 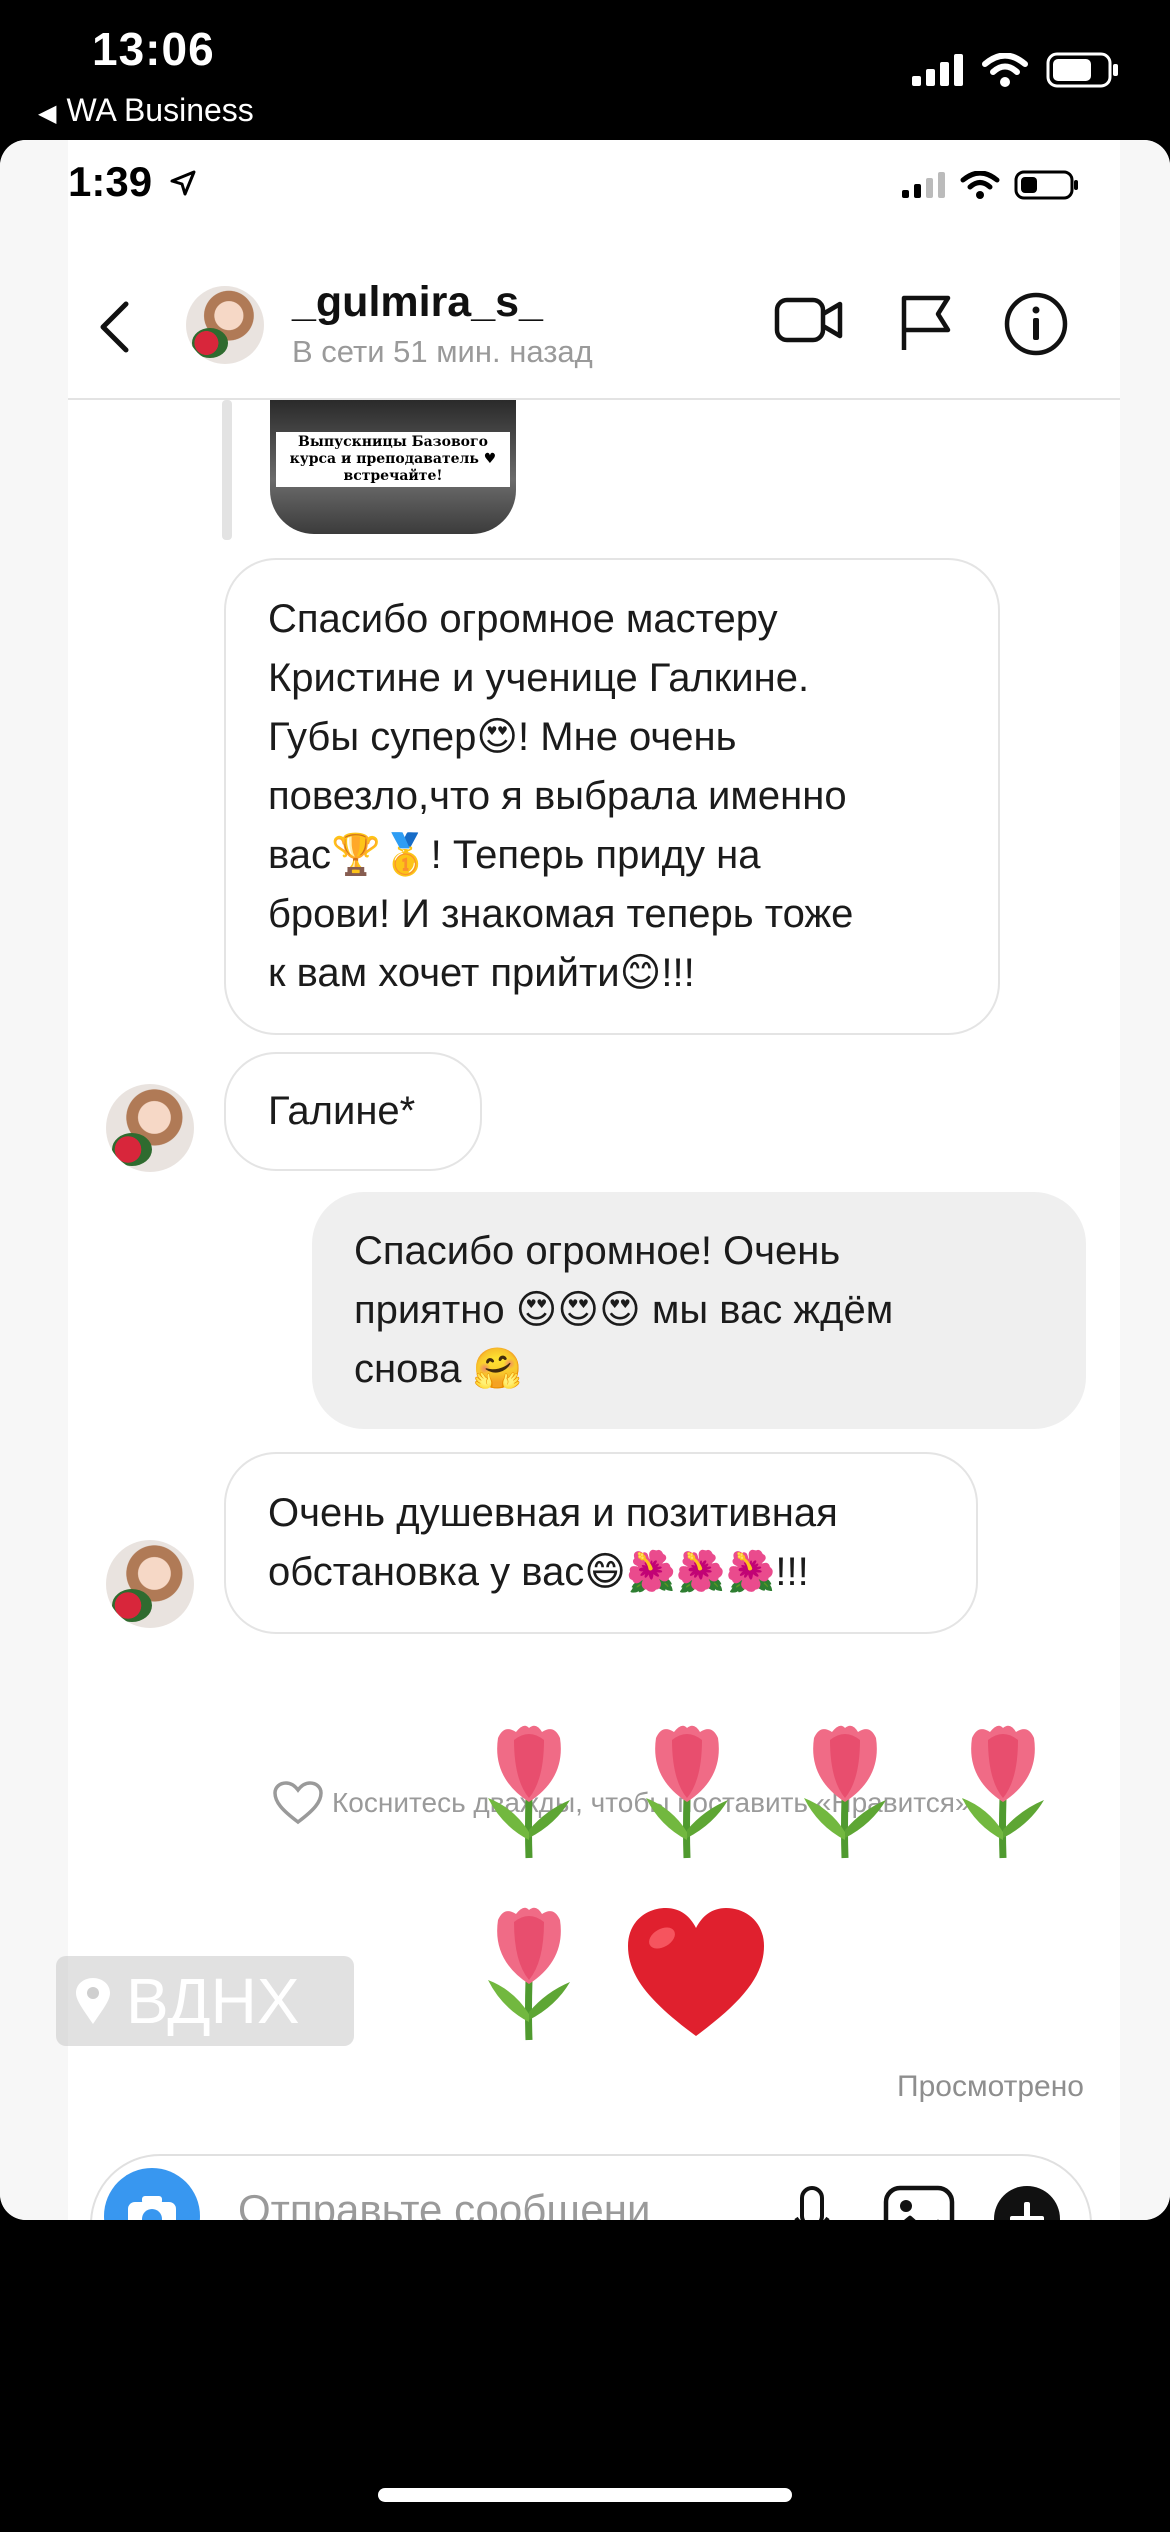 I want to click on chat-header: _gulmira_s_ В сети 51 мин. назад, so click(x=594, y=320).